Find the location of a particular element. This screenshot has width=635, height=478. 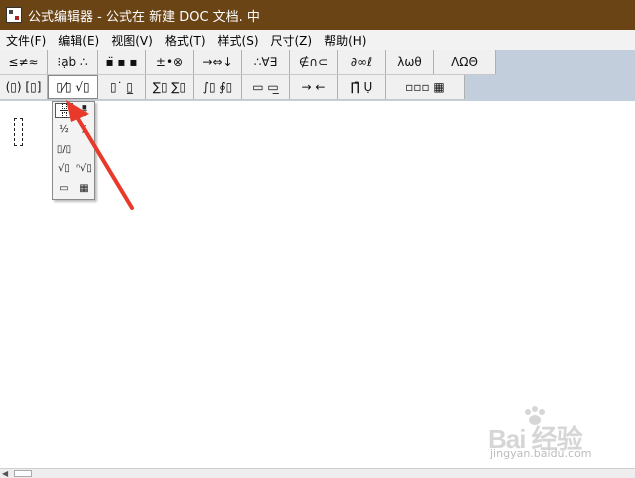

baidu-jingyan-watermark: Bai 经验 jingyan.baidu.com is located at coordinates (540, 435).